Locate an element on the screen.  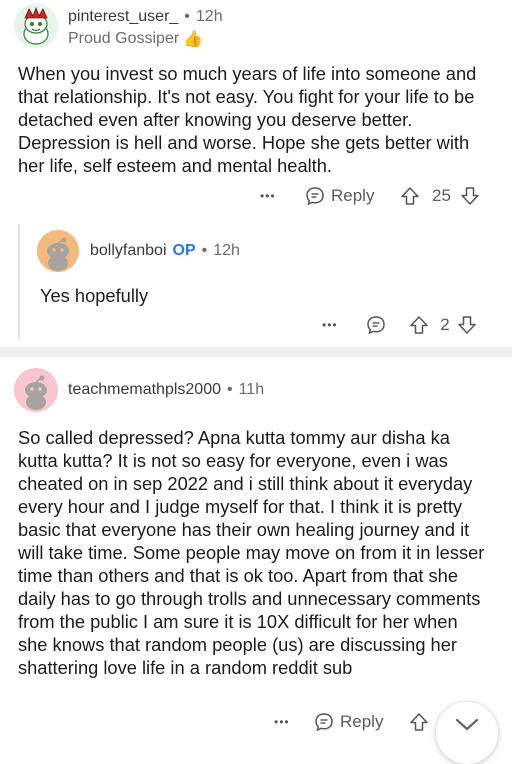
comment-actions: ••• Reply 25 is located at coordinates (370, 196).